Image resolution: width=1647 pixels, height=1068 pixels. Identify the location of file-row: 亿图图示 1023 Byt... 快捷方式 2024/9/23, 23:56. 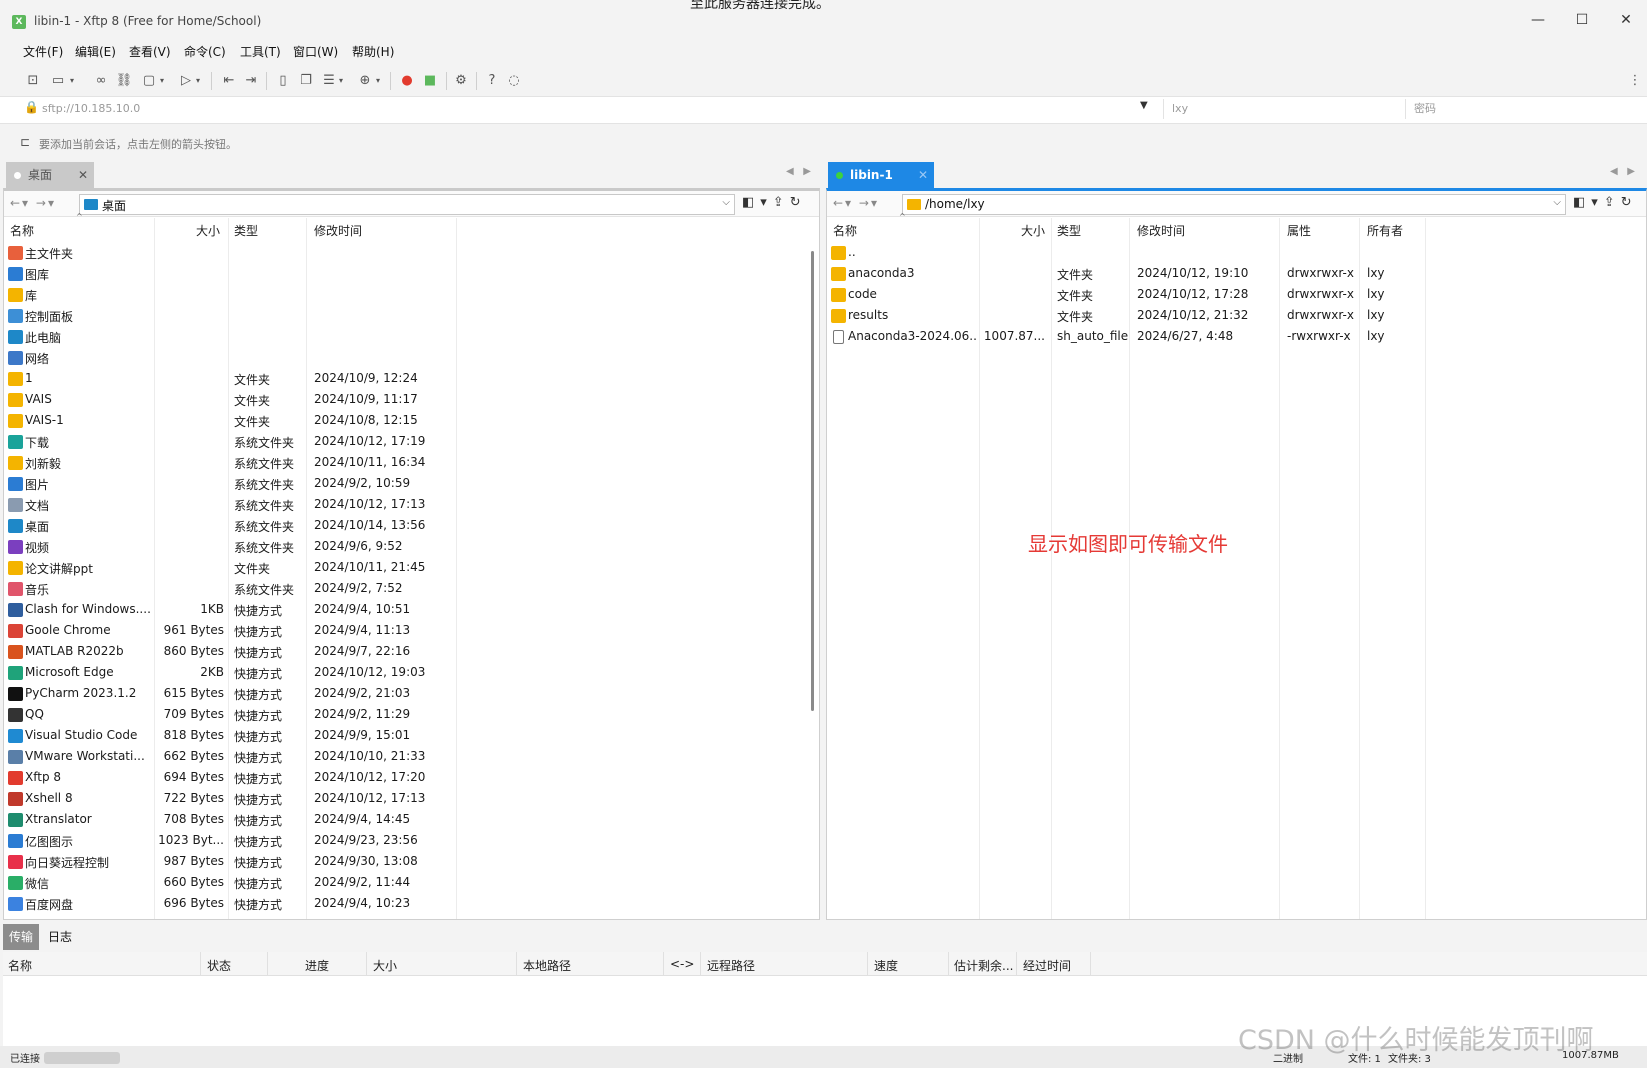
(411, 841).